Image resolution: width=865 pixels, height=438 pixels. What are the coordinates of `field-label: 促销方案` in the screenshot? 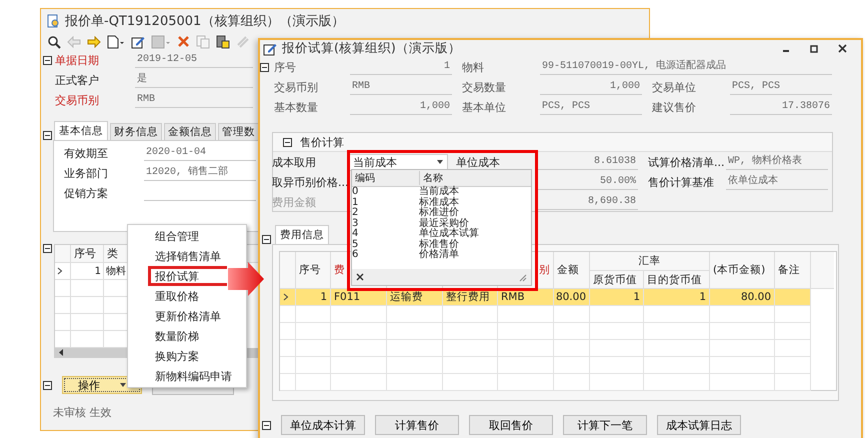 It's located at (86, 193).